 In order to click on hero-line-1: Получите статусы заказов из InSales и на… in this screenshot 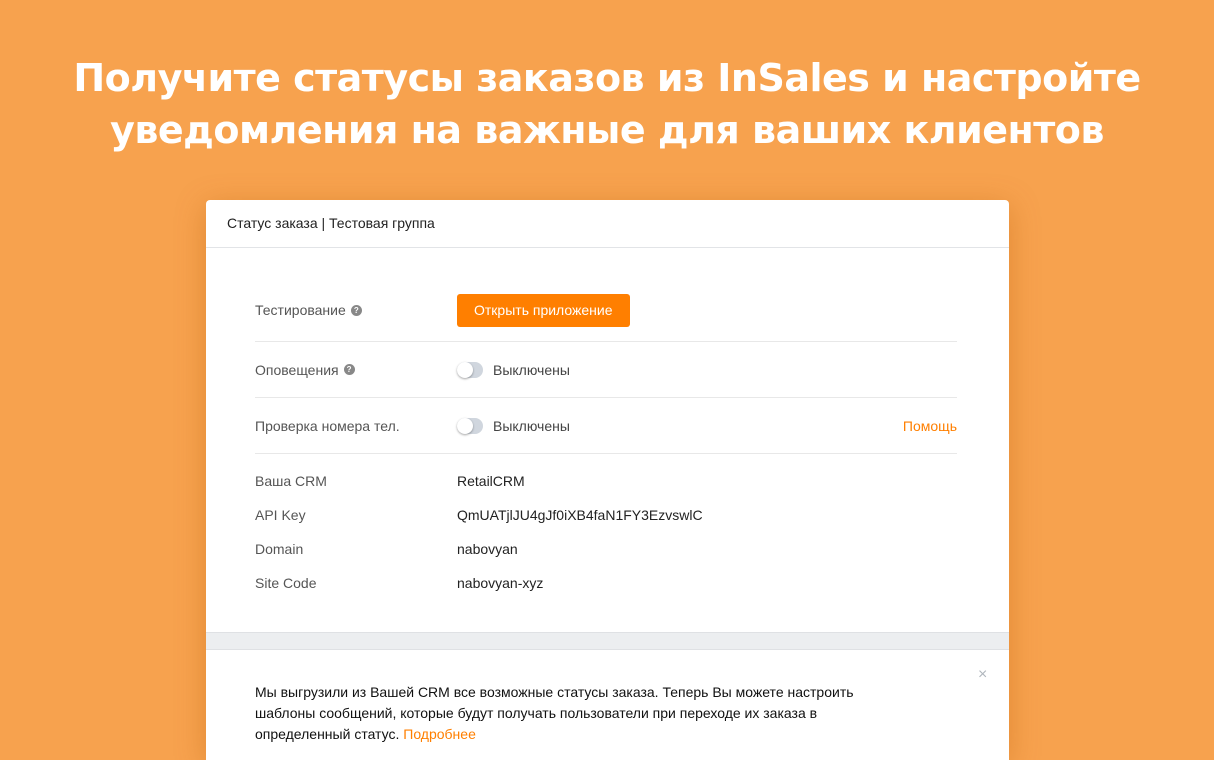, I will do `click(607, 78)`.